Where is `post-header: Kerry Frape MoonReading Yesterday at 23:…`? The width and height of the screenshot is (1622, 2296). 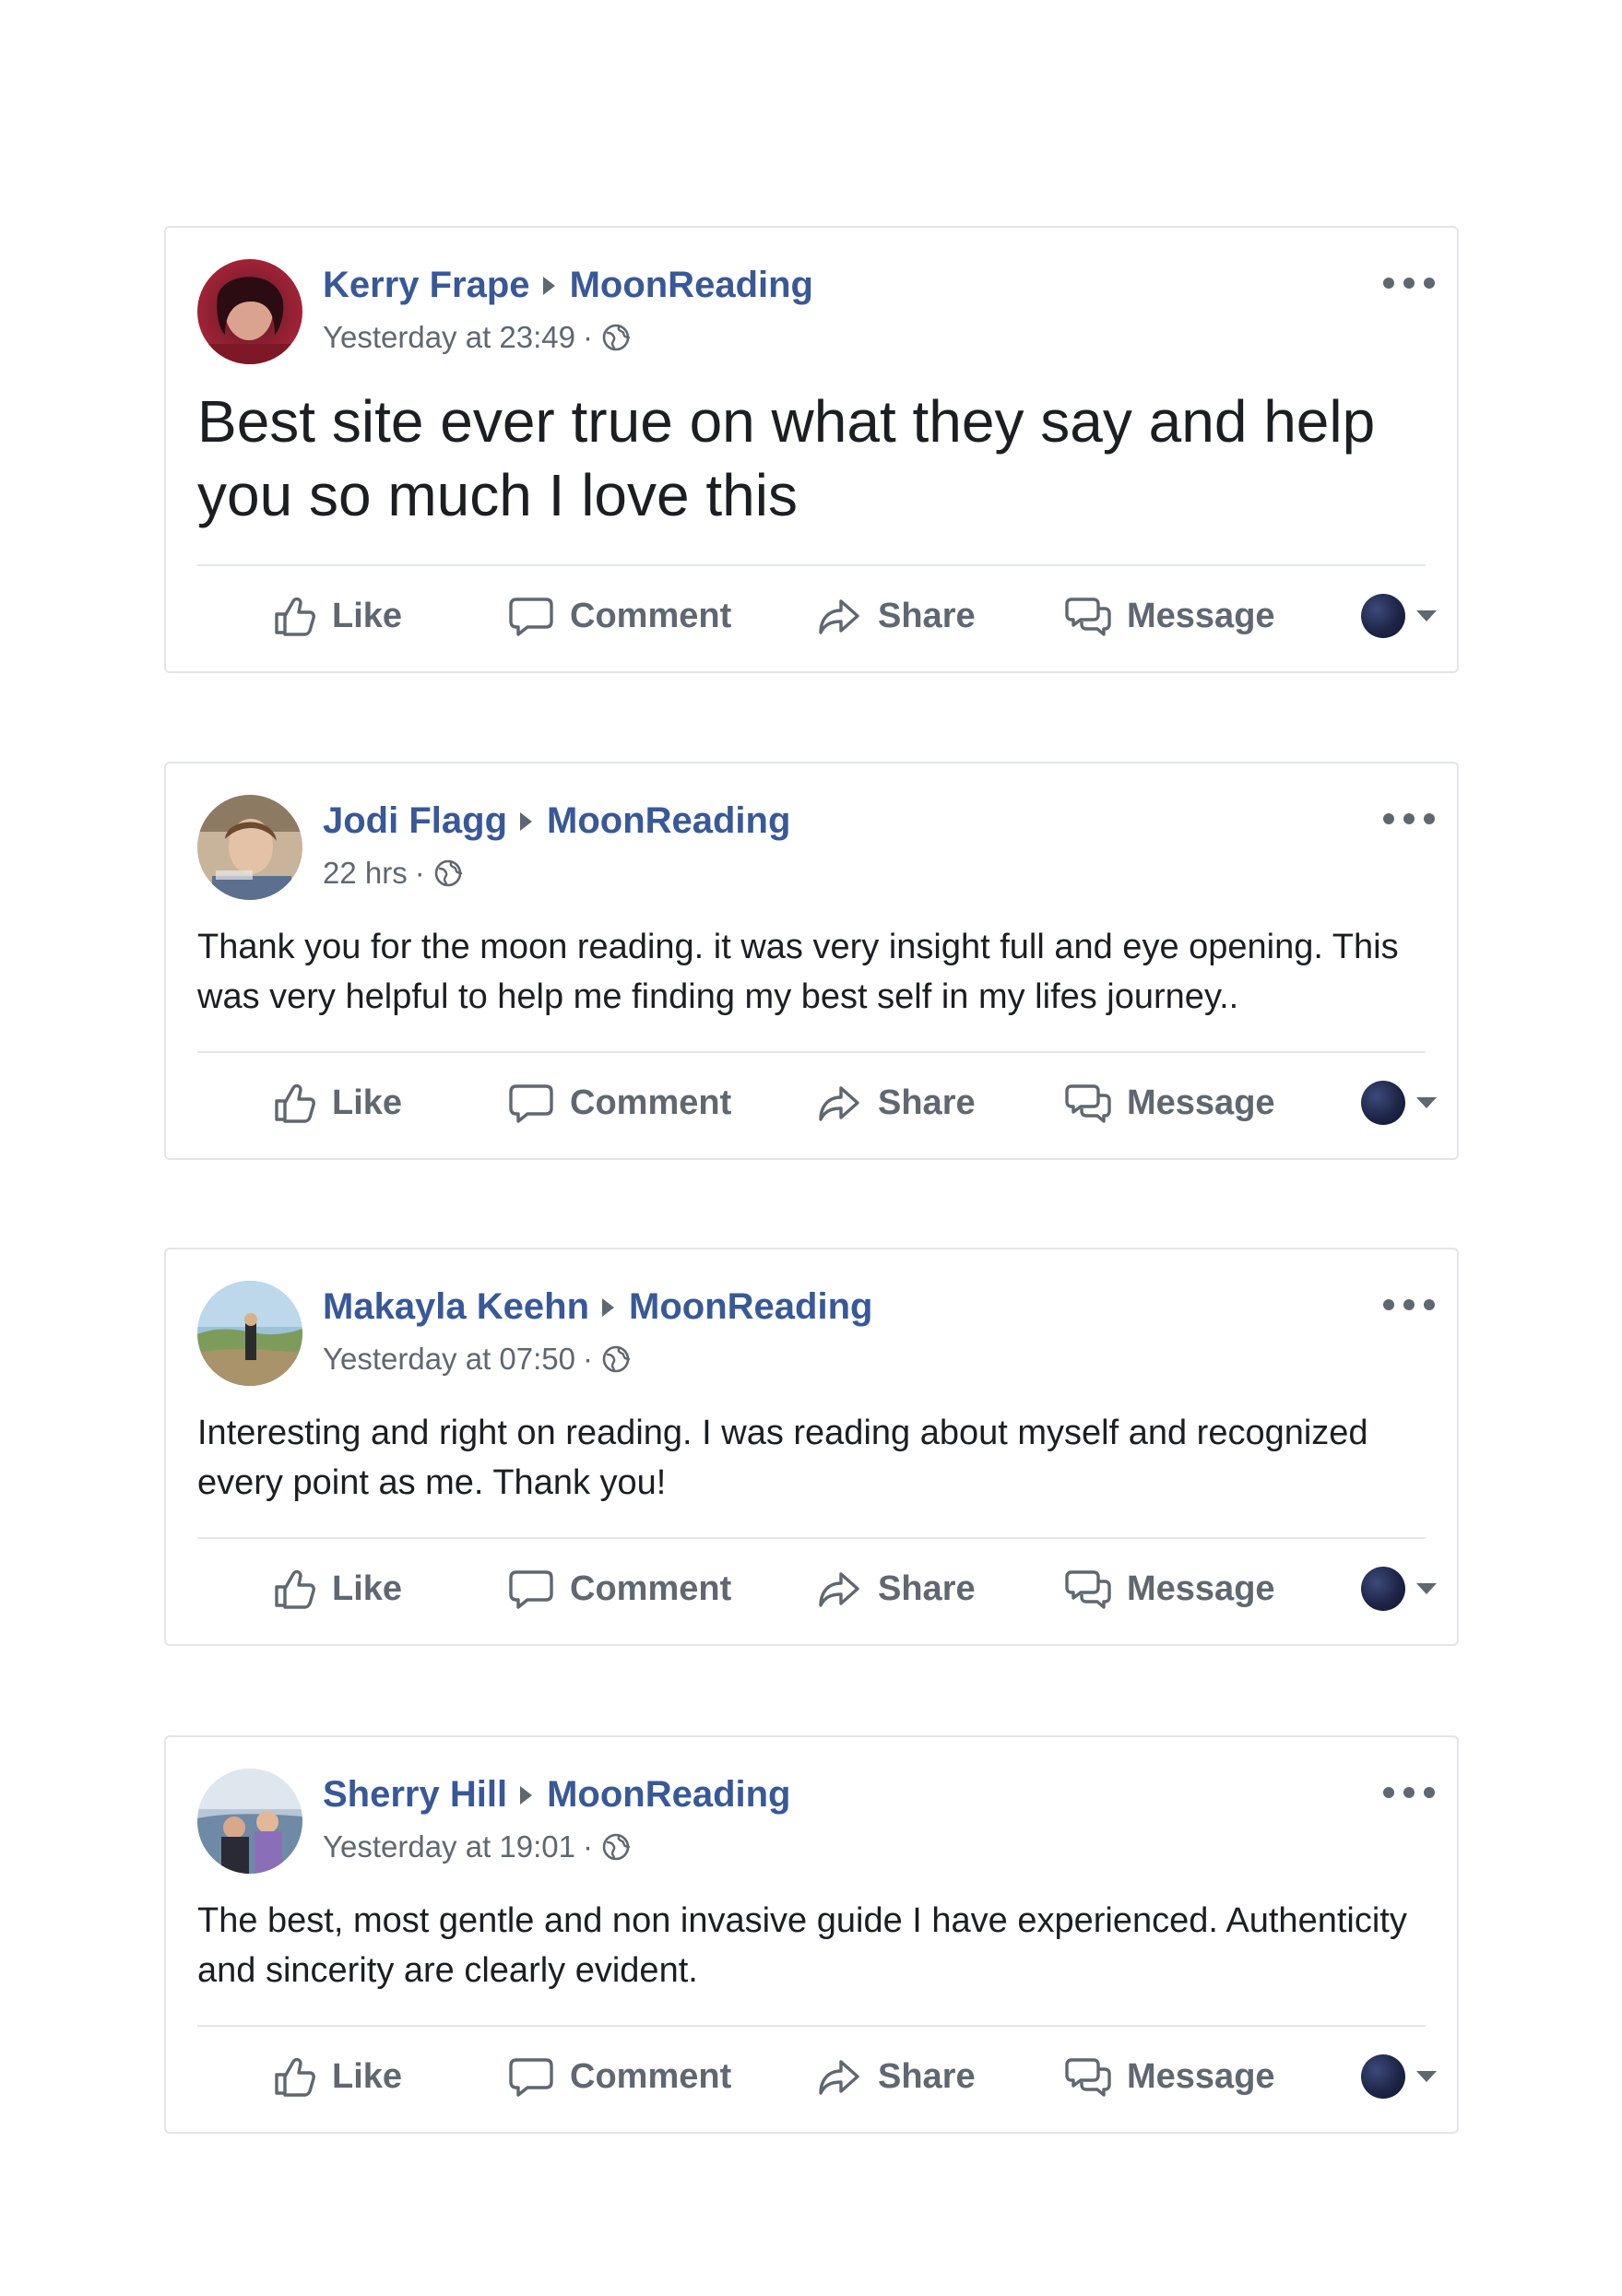 post-header: Kerry Frape MoonReading Yesterday at 23:… is located at coordinates (816, 312).